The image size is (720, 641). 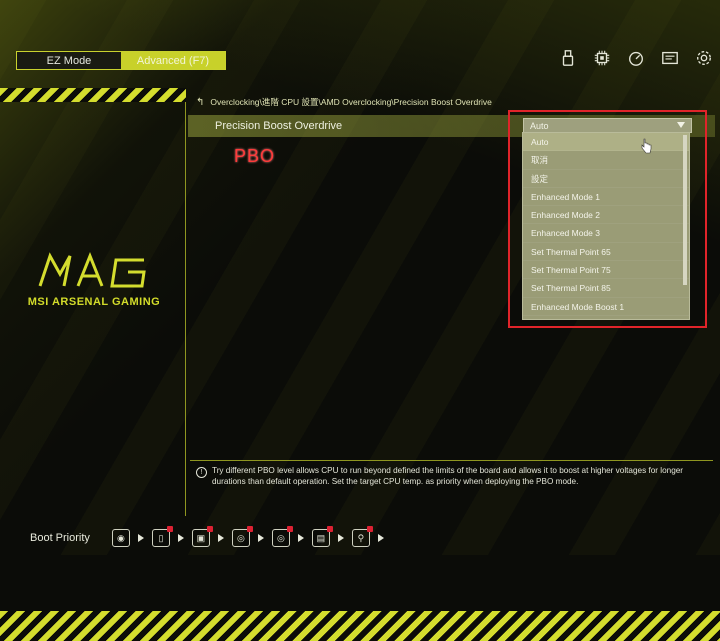 I want to click on boot-device-dvd-icon: ◎, so click(x=282, y=536).